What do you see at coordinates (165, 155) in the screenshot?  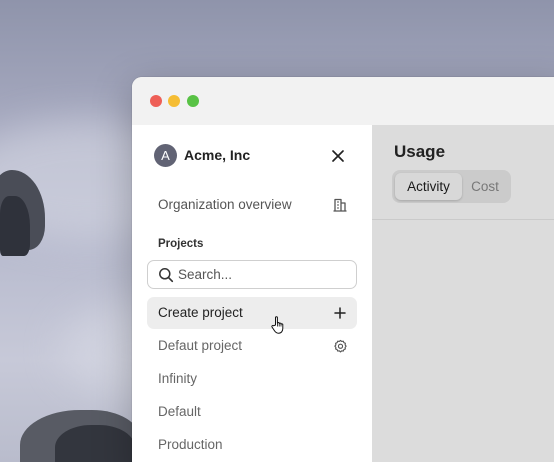 I see `avatar: A` at bounding box center [165, 155].